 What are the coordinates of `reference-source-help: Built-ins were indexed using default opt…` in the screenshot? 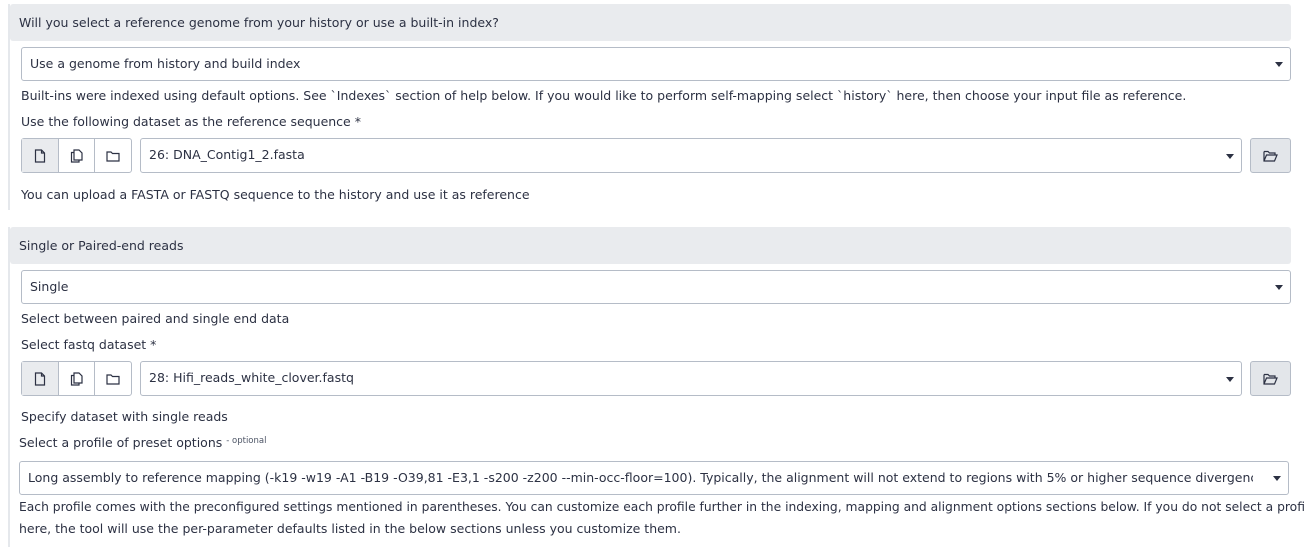 It's located at (604, 95).